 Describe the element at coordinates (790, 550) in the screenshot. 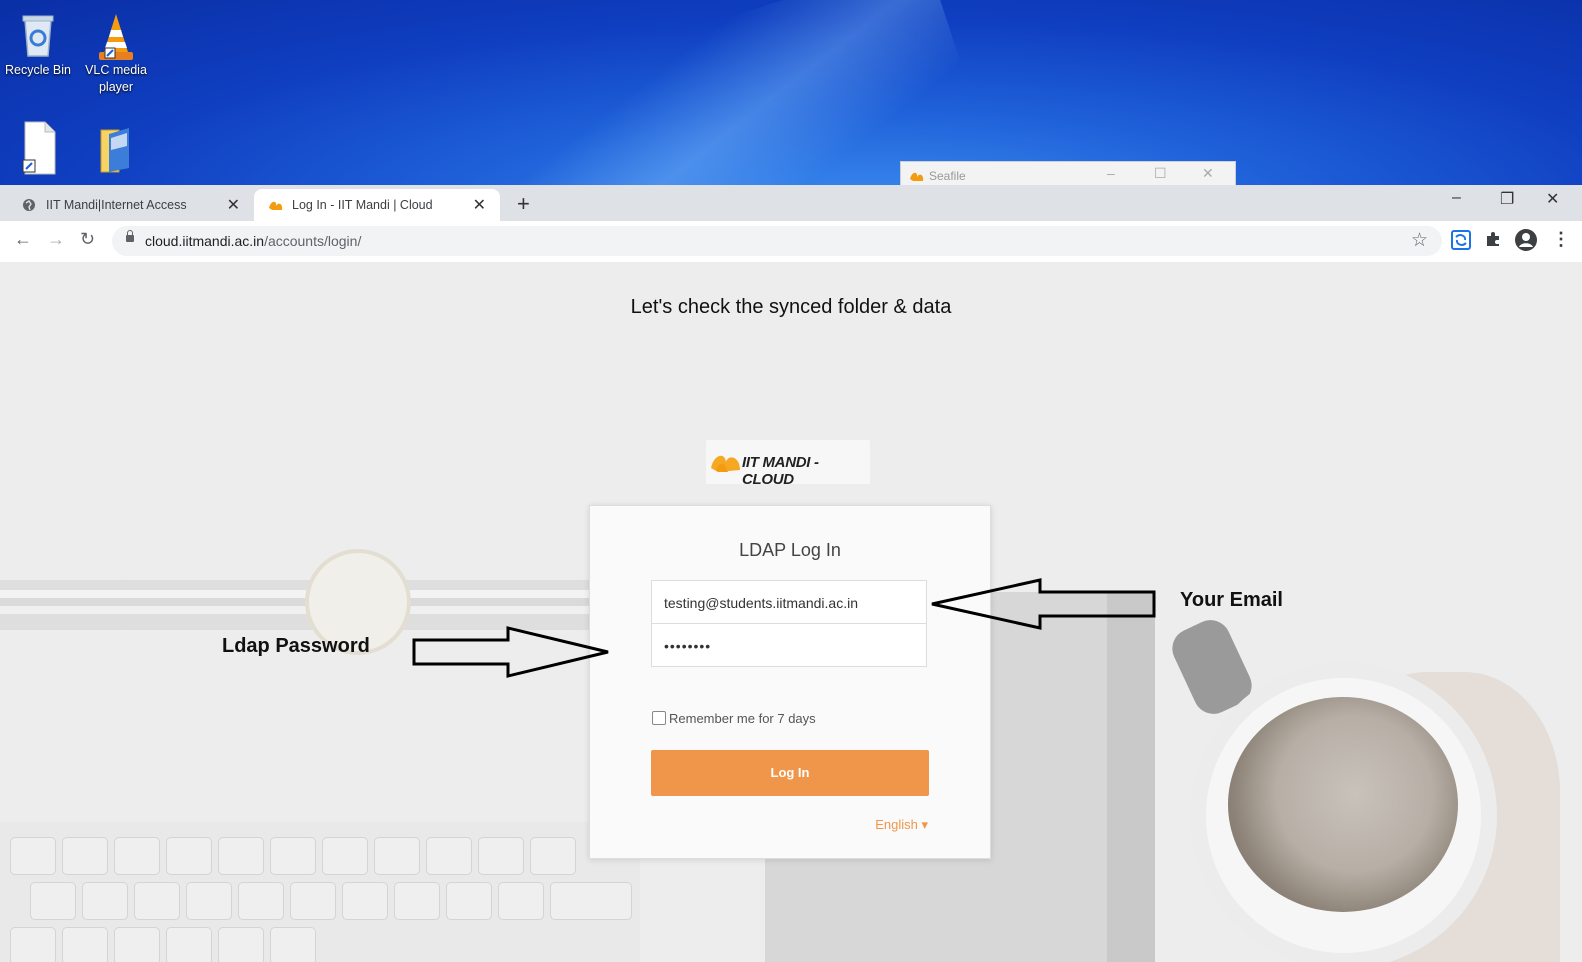

I see `login-title: LDAP Log In` at that location.